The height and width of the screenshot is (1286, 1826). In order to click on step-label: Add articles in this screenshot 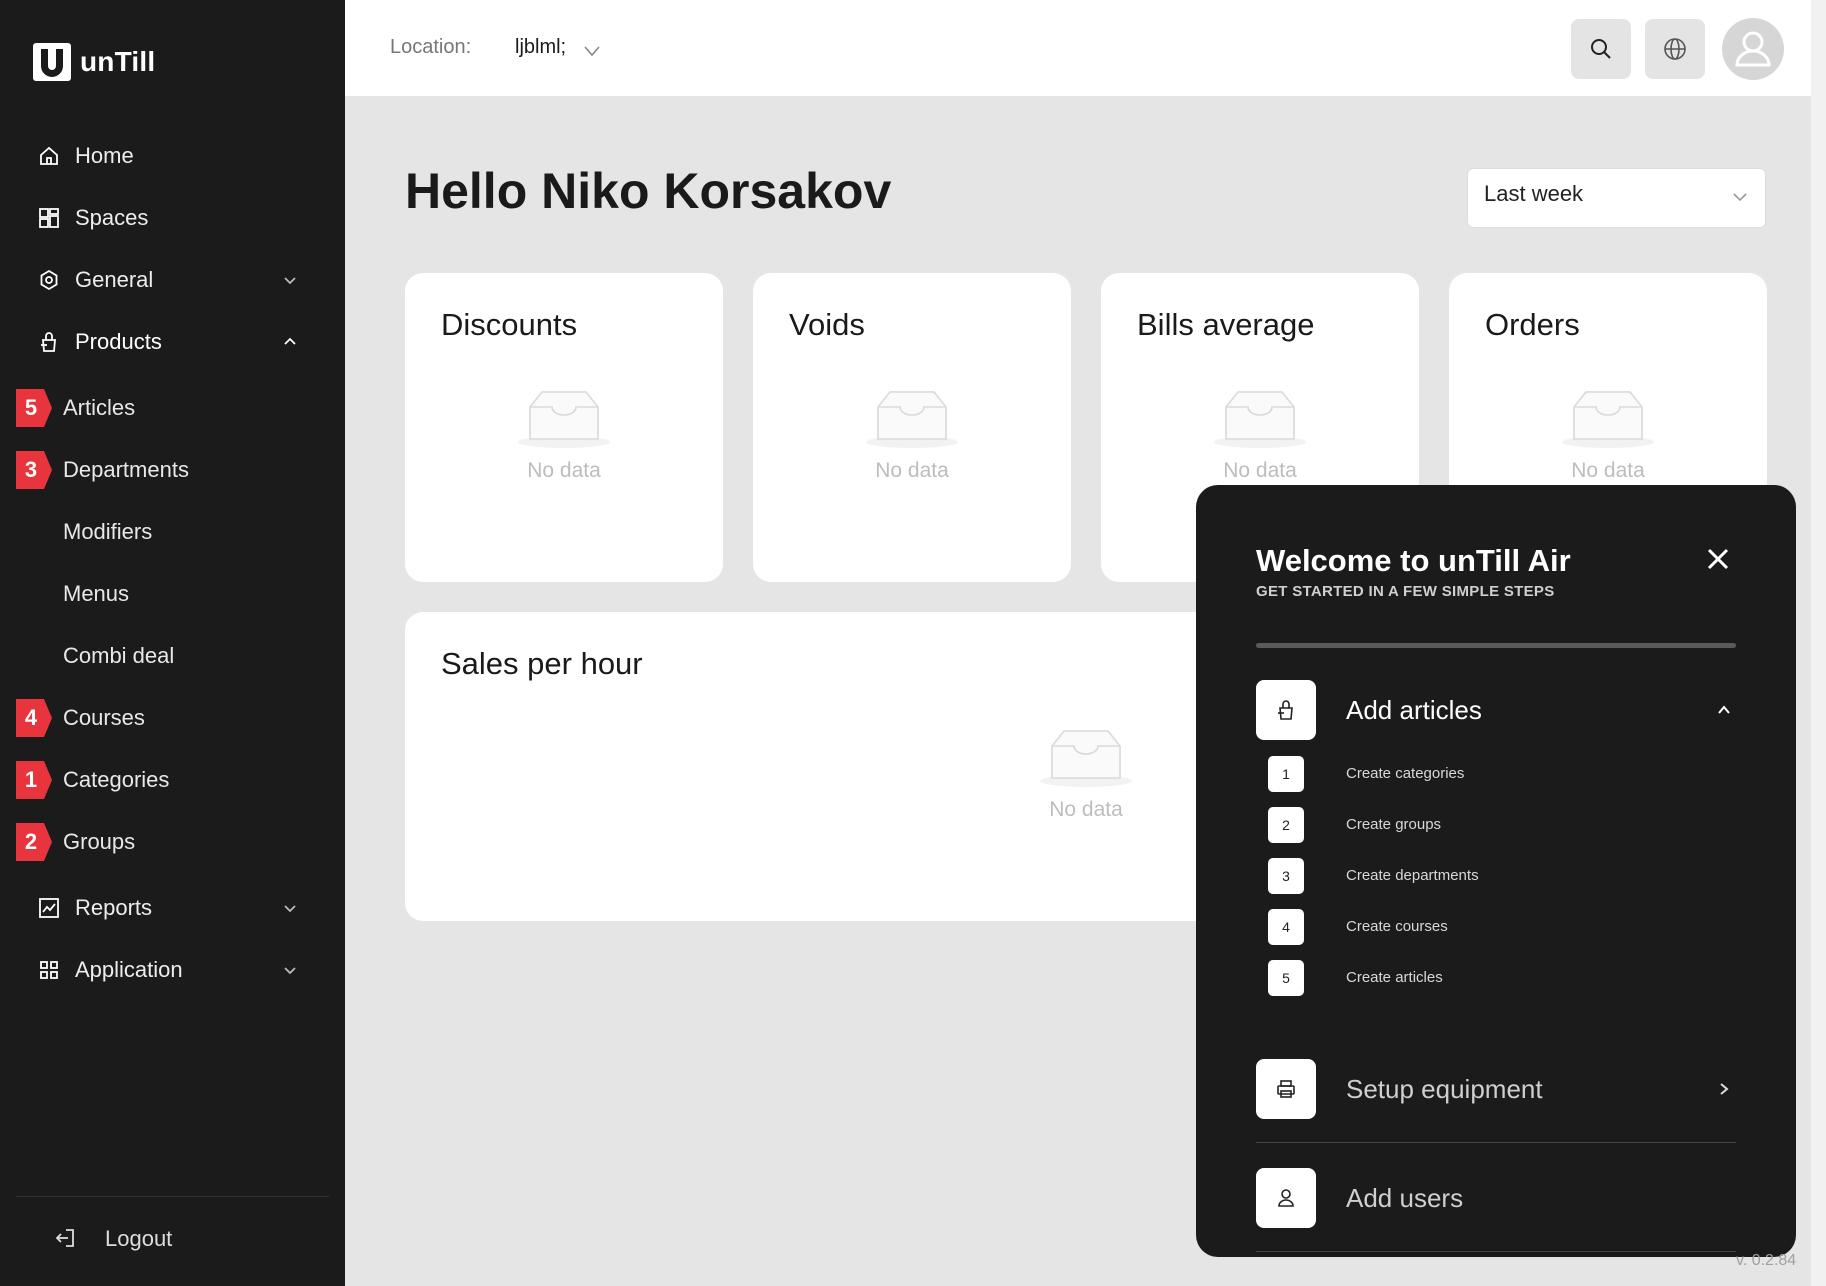, I will do `click(1414, 710)`.